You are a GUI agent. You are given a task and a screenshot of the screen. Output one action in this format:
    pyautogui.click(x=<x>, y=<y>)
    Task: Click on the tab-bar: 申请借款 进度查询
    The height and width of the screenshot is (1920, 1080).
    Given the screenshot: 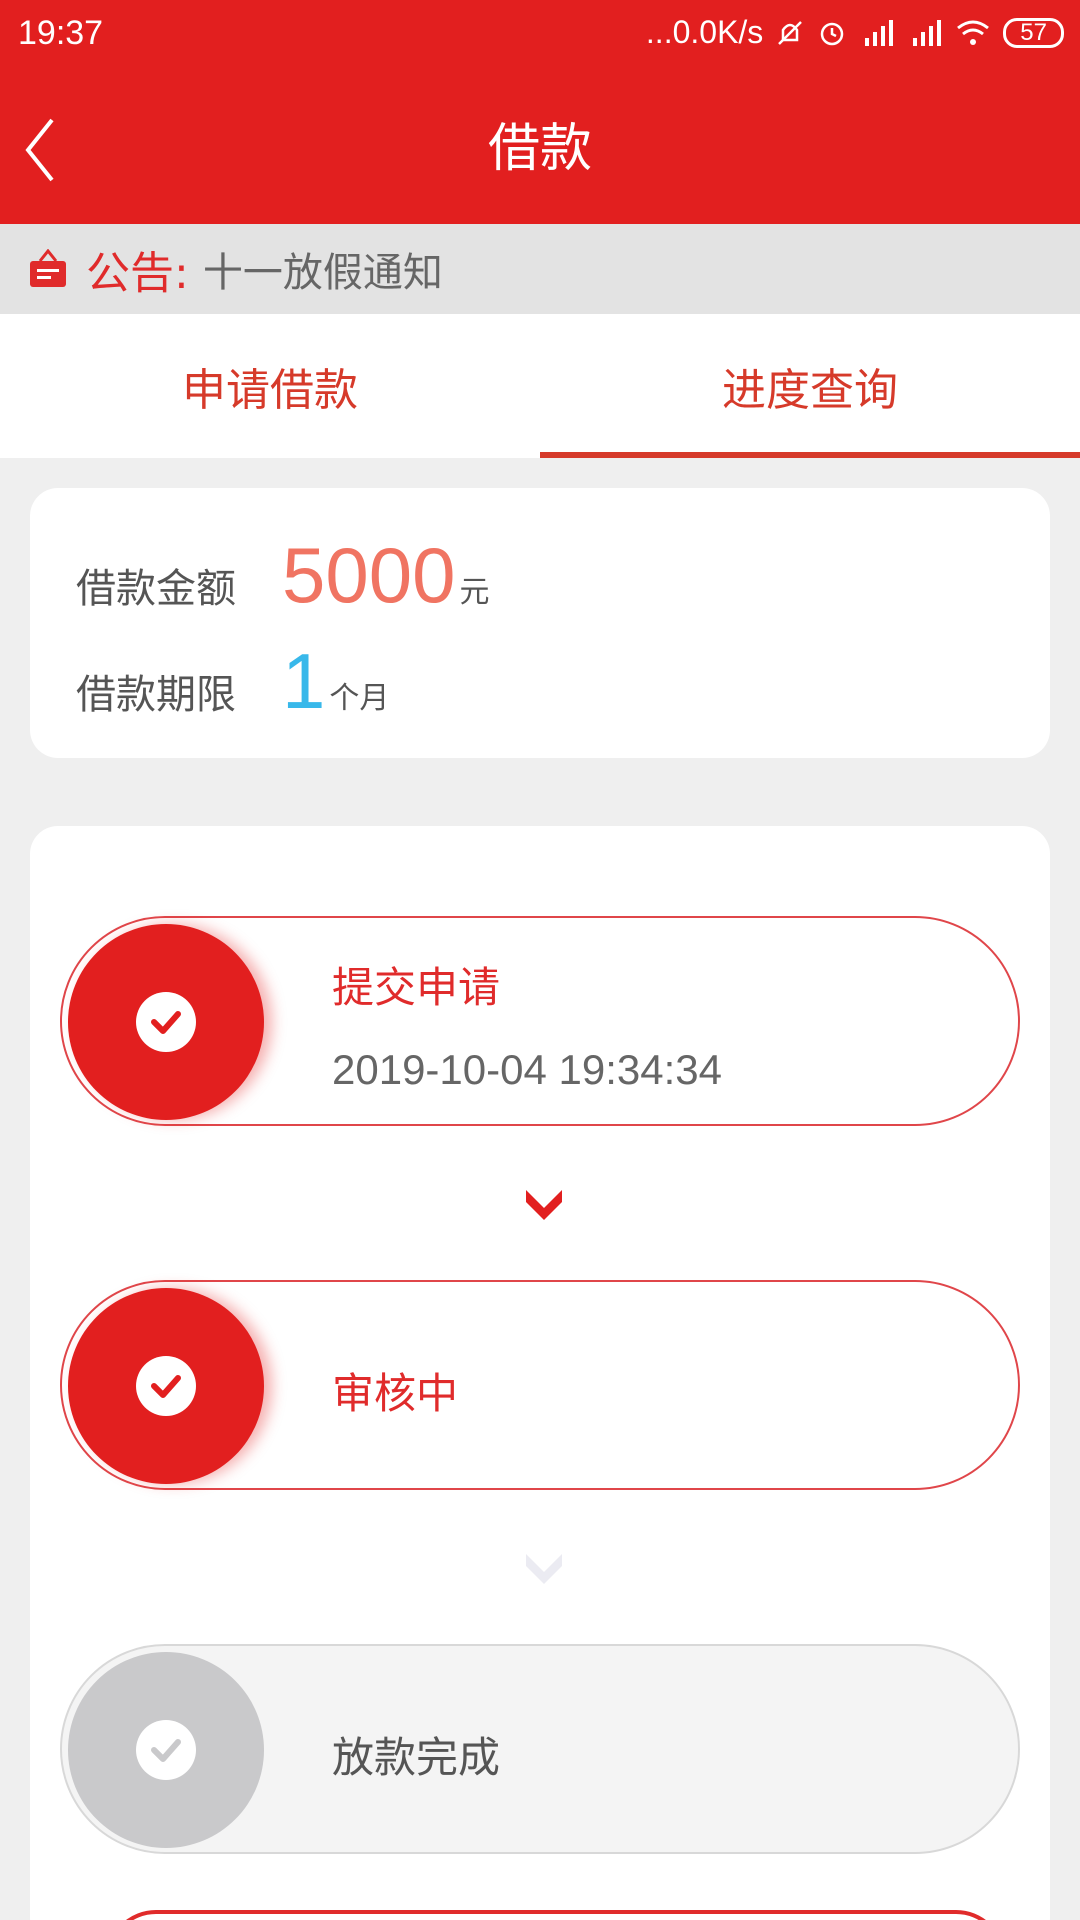 What is the action you would take?
    pyautogui.click(x=540, y=386)
    